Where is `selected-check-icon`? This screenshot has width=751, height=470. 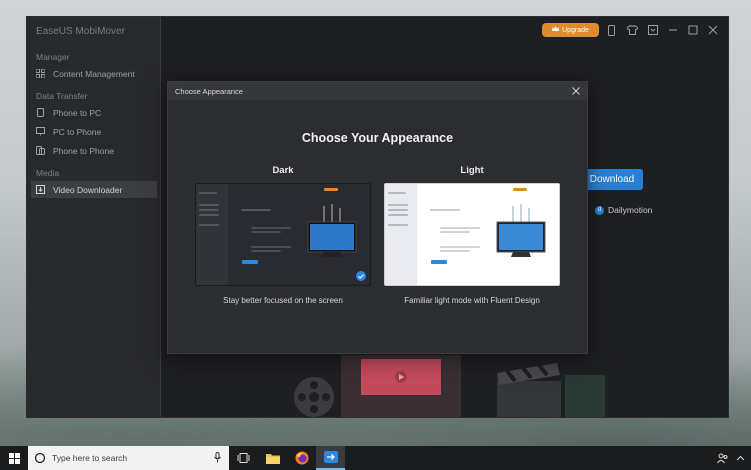
selected-check-icon is located at coordinates (361, 276).